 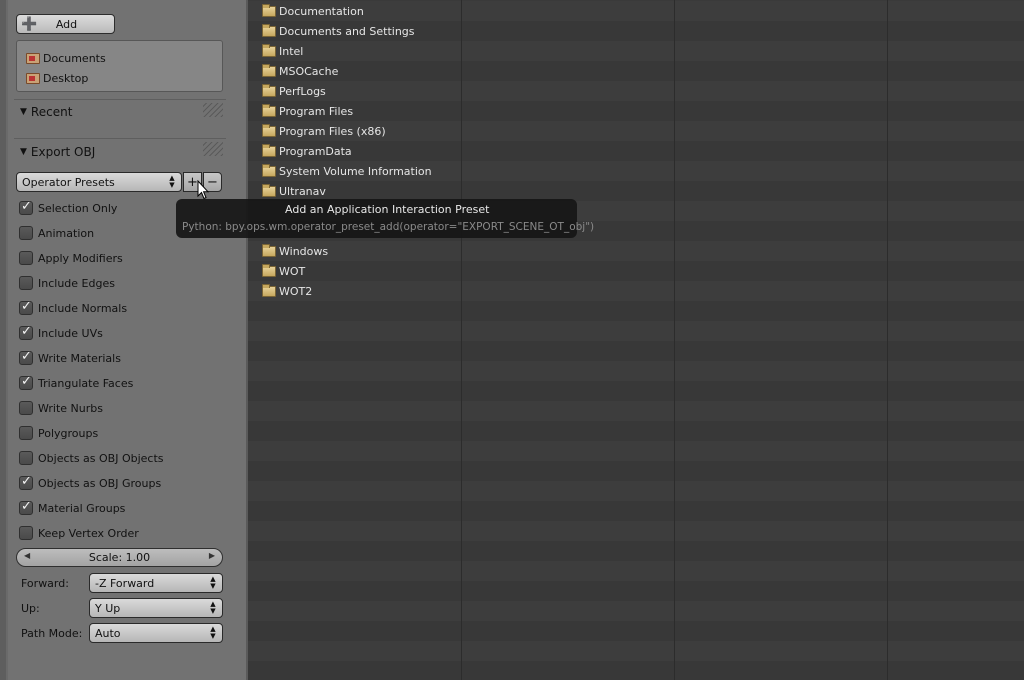 What do you see at coordinates (156, 633) in the screenshot?
I see `path-mode-select: Auto ▲ ▼` at bounding box center [156, 633].